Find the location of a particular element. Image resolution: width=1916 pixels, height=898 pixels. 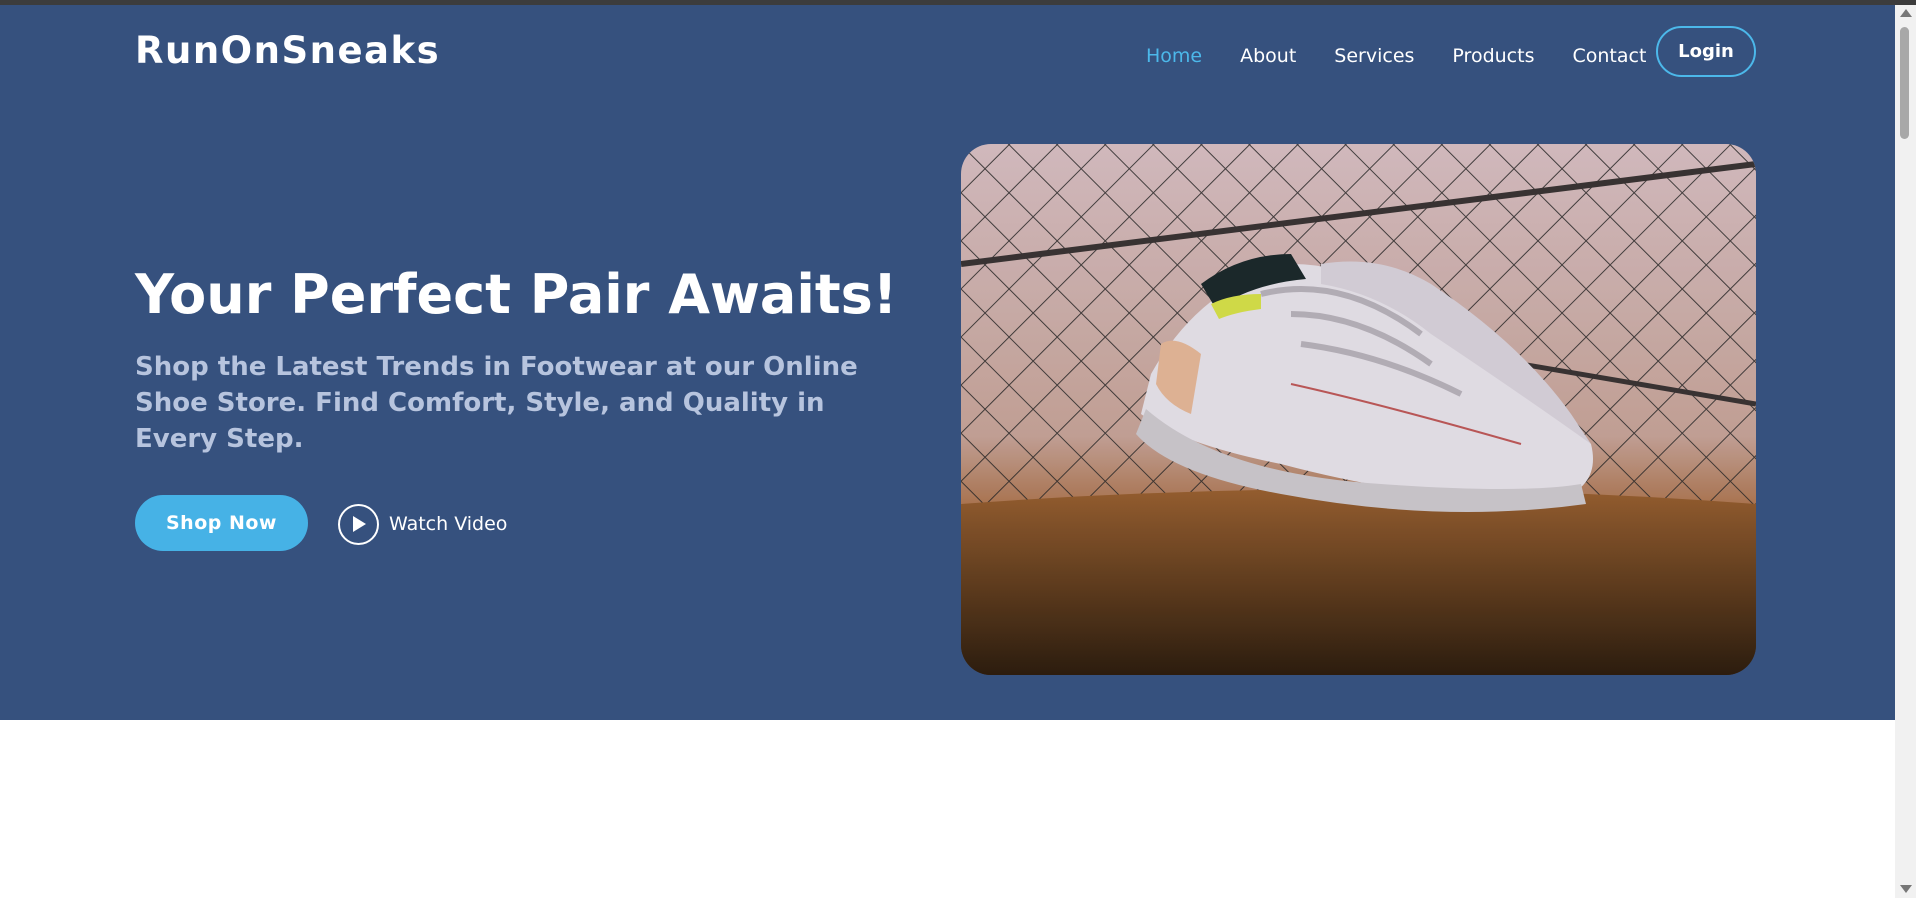

nav-home: Home is located at coordinates (1174, 56).